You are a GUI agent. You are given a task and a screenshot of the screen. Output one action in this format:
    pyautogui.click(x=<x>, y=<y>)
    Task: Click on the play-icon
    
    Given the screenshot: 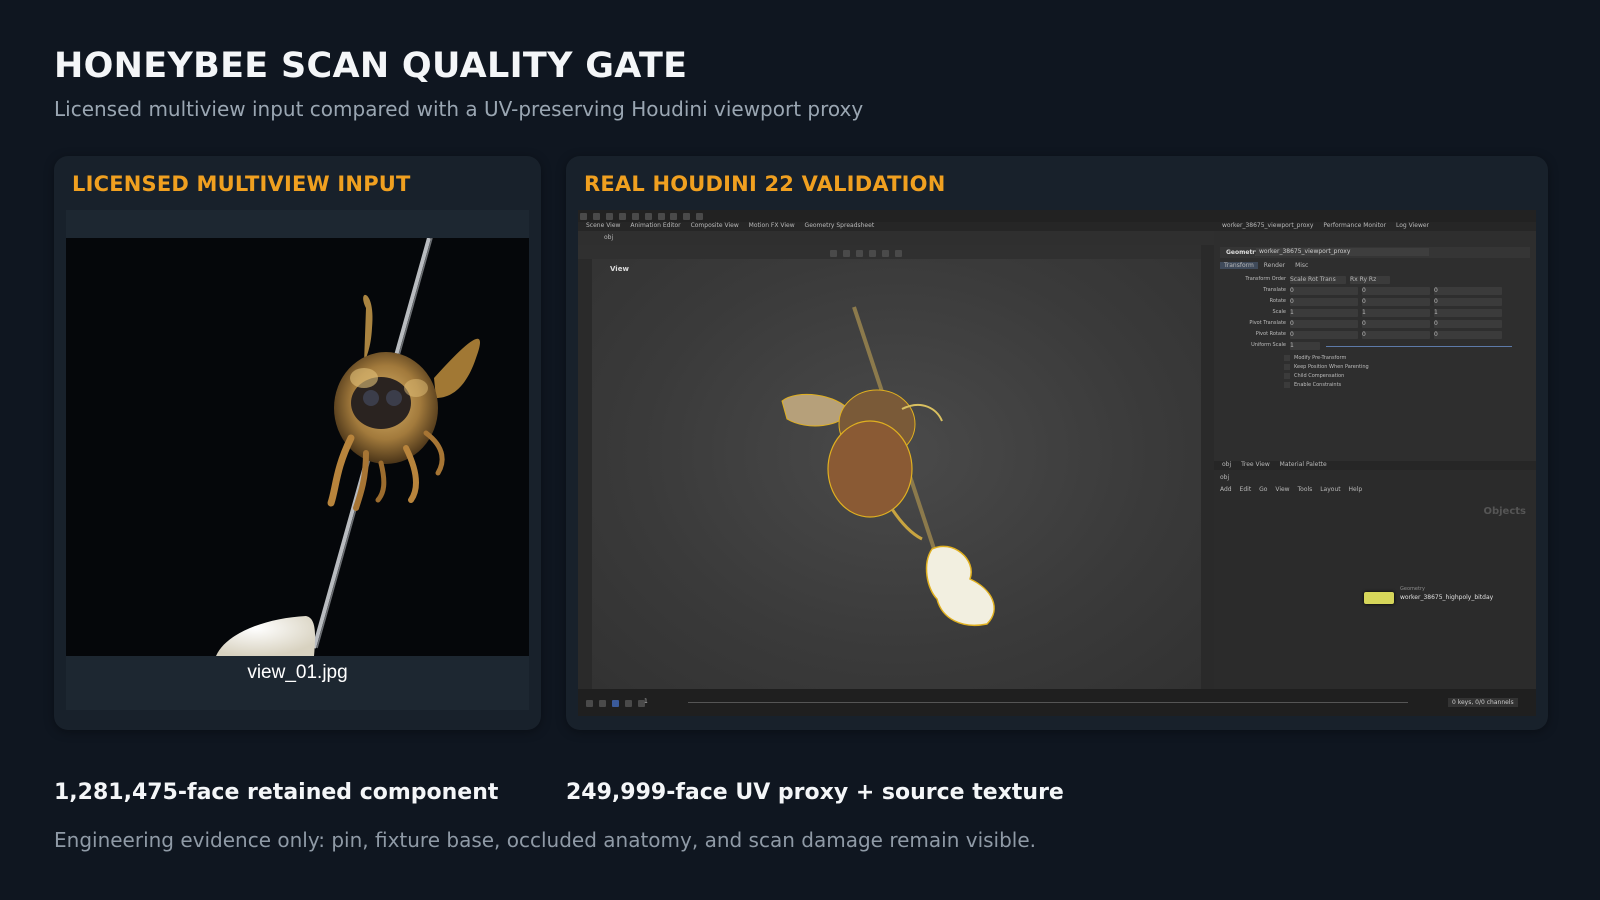 What is the action you would take?
    pyautogui.click(x=628, y=703)
    